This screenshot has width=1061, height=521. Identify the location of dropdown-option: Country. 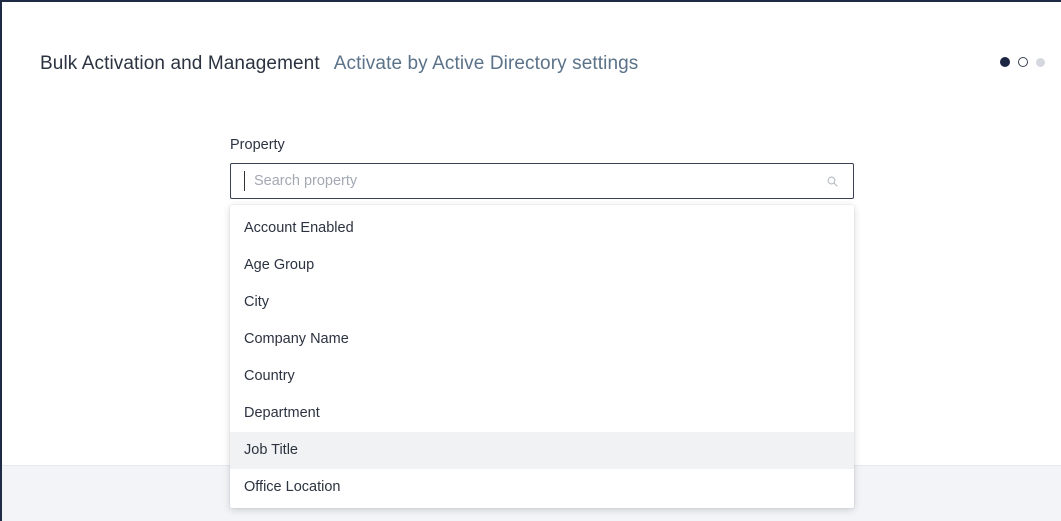
(542, 376).